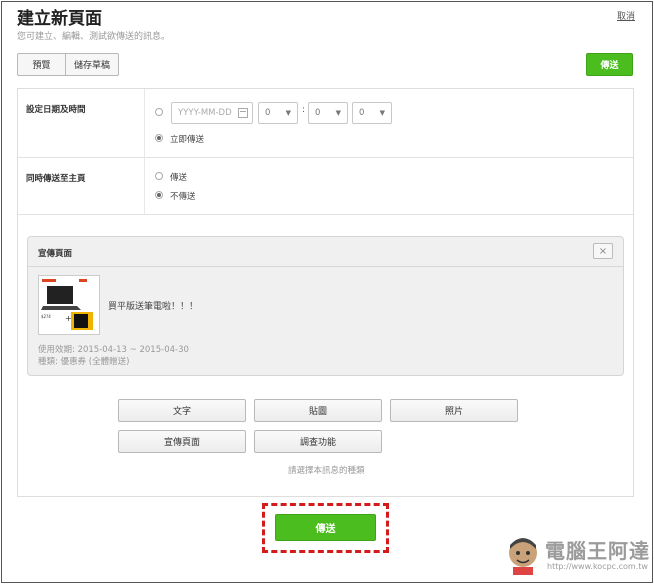  I want to click on column-divider, so click(144, 151).